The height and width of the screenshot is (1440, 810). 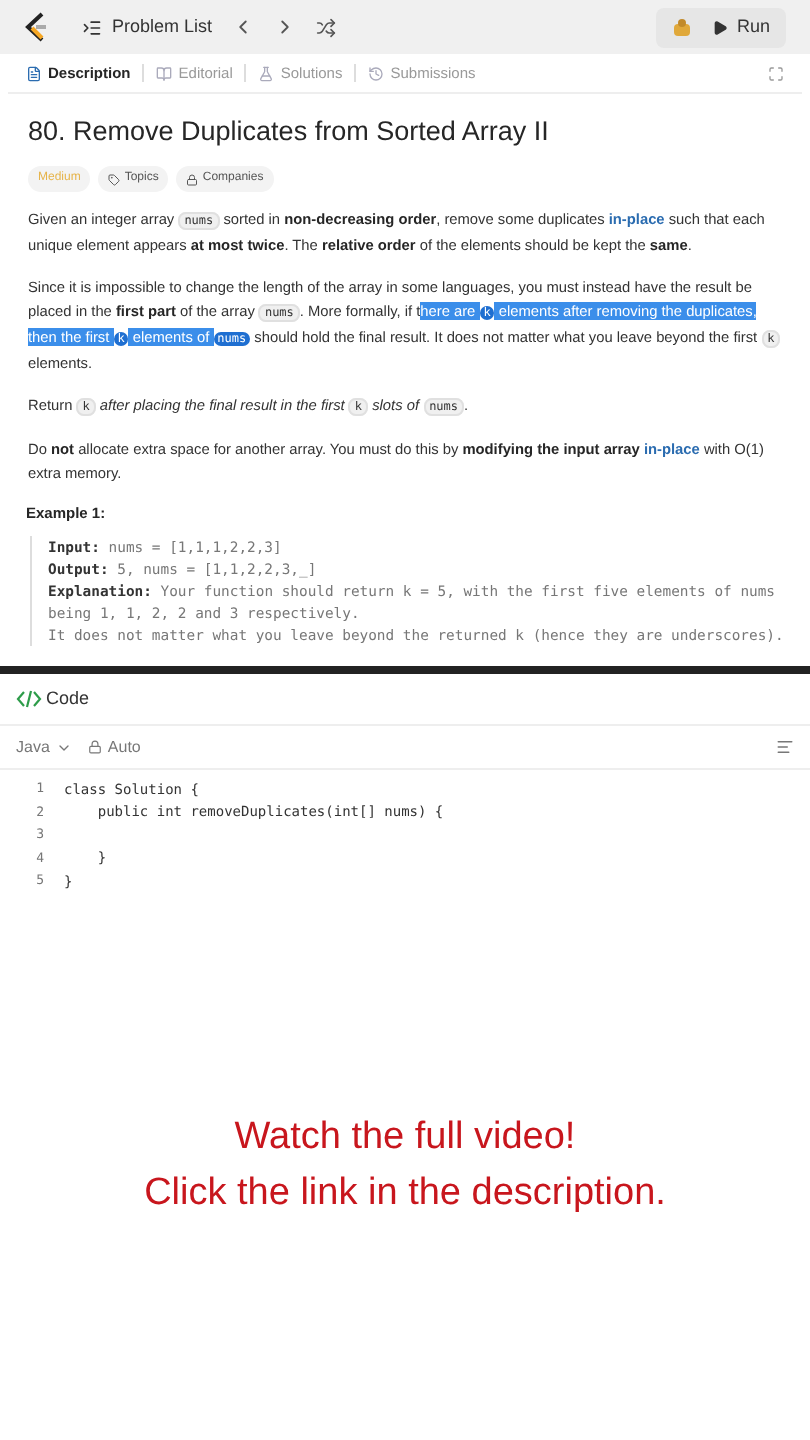 What do you see at coordinates (147, 27) in the screenshot?
I see `problem-list-button: Problem List` at bounding box center [147, 27].